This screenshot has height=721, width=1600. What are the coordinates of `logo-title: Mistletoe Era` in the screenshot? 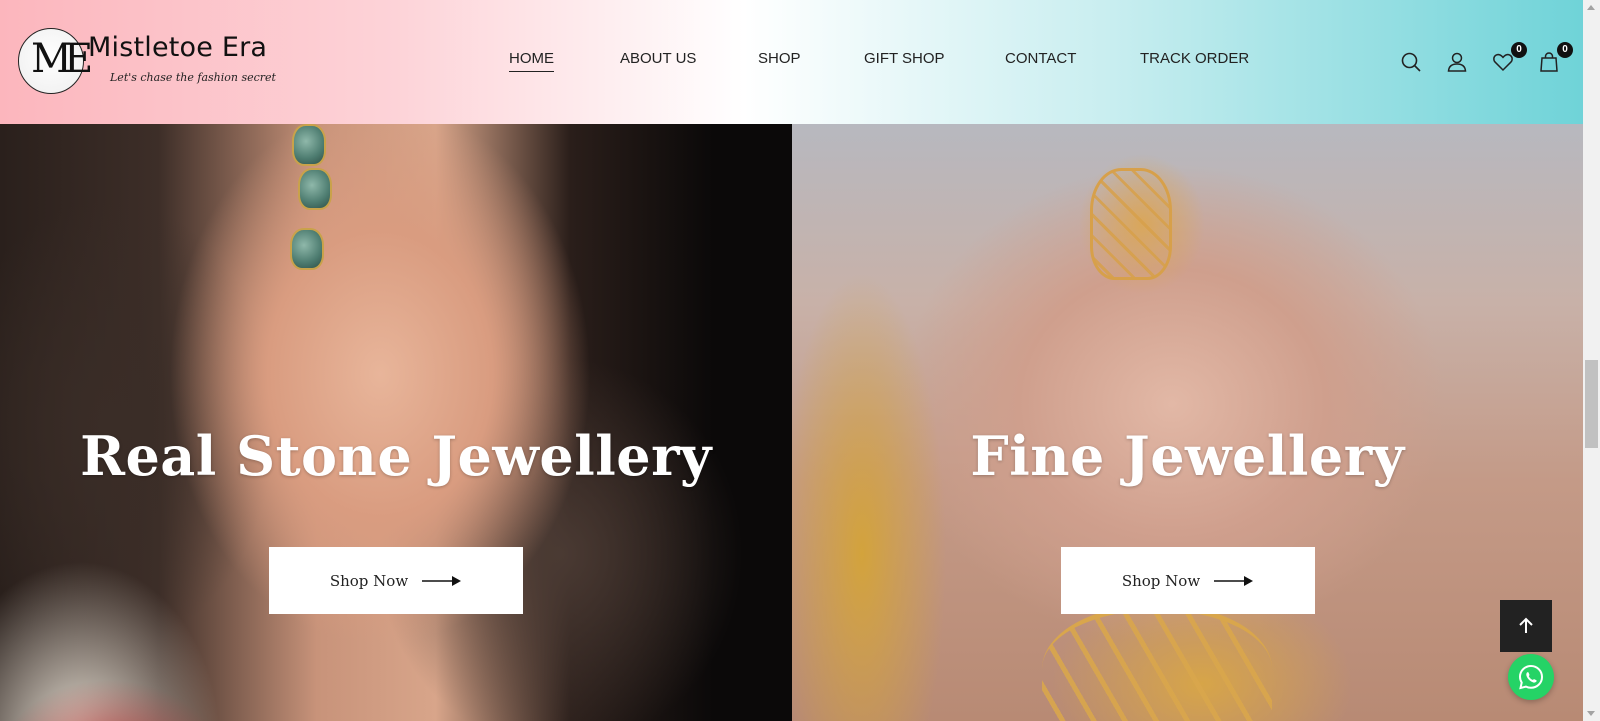 It's located at (178, 47).